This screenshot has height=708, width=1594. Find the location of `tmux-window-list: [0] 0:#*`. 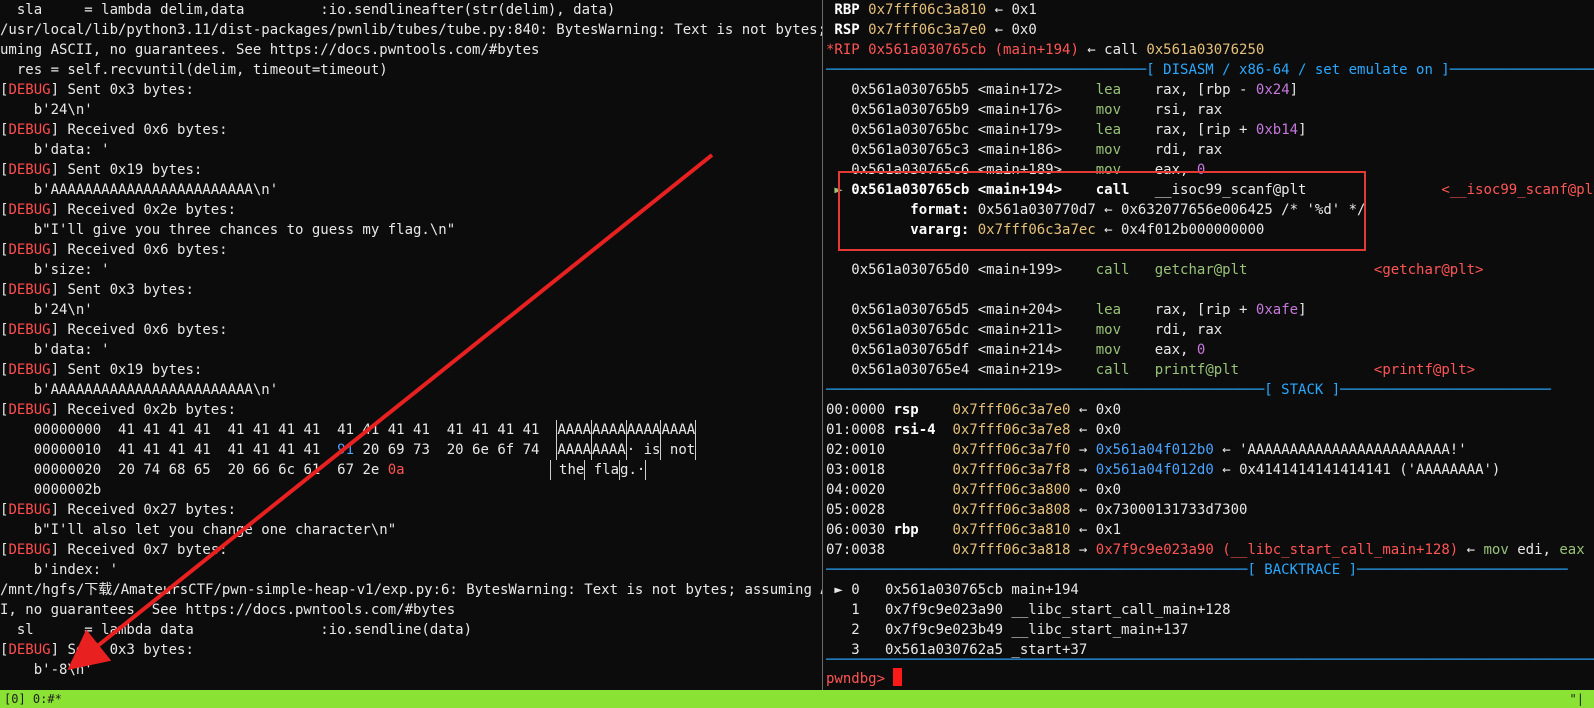

tmux-window-list: [0] 0:#* is located at coordinates (33, 699).